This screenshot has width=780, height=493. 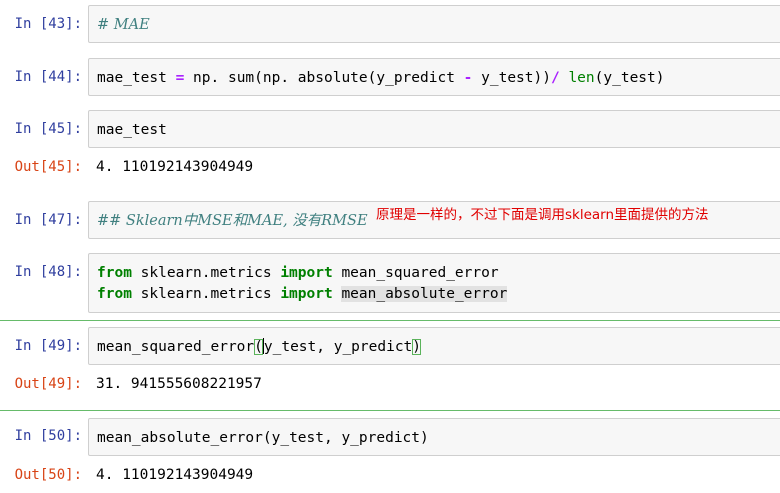 What do you see at coordinates (48, 77) in the screenshot?
I see `input-prompt: In [44]:` at bounding box center [48, 77].